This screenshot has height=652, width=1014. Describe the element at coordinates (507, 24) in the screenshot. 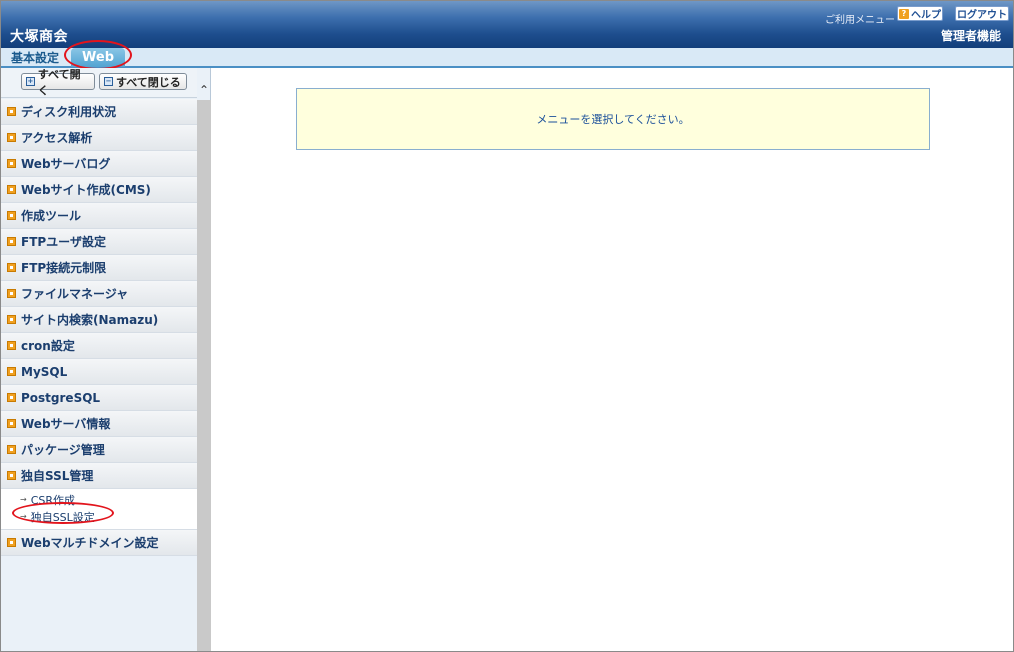

I see `header-bar: 大塚商会 ご利用メニュー ? ヘルプ ログアウト 管理者機能` at that location.